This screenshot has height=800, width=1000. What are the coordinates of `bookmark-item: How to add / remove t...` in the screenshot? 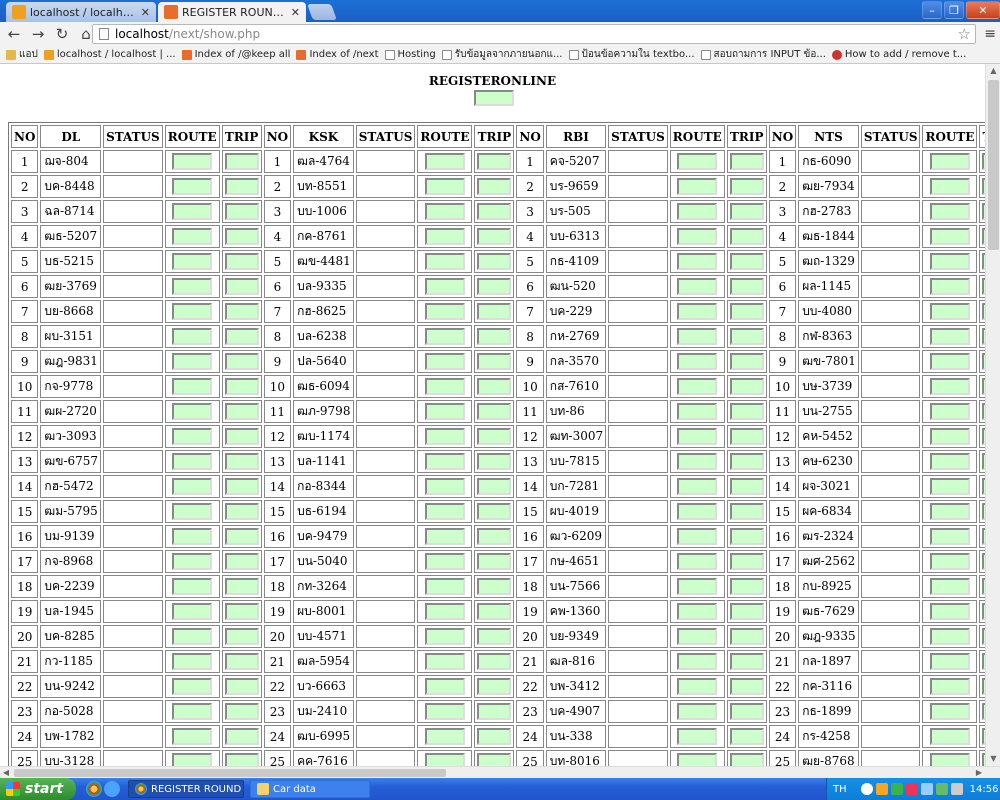 It's located at (898, 54).